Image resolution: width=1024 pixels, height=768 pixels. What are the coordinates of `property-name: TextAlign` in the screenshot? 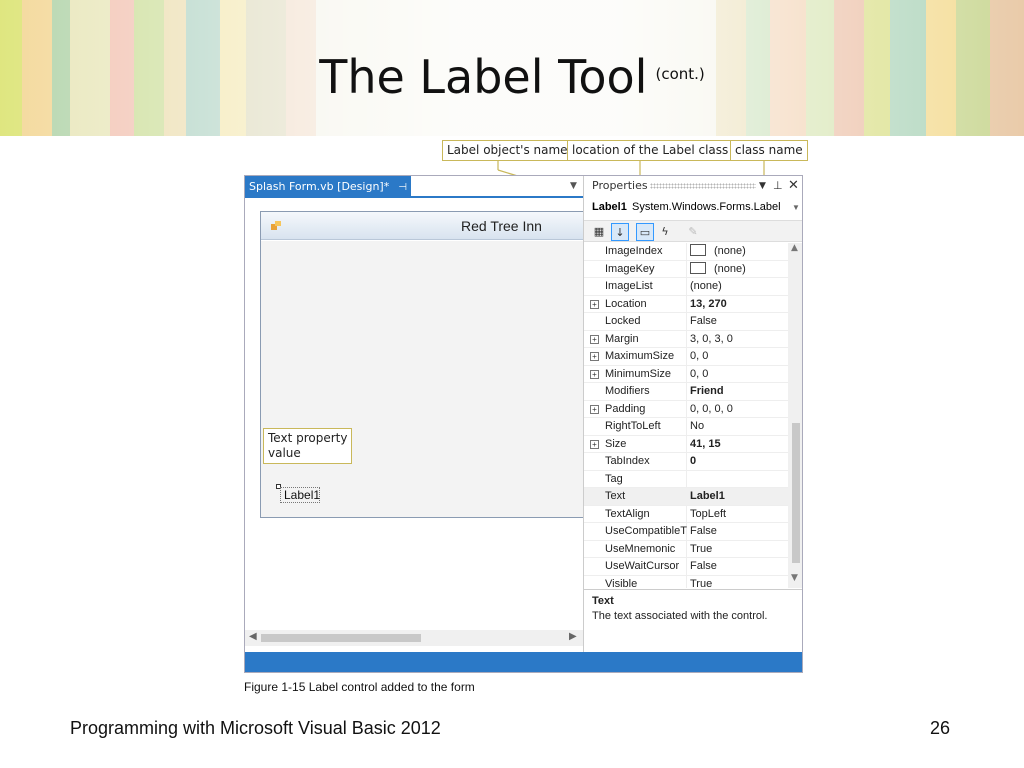 It's located at (627, 513).